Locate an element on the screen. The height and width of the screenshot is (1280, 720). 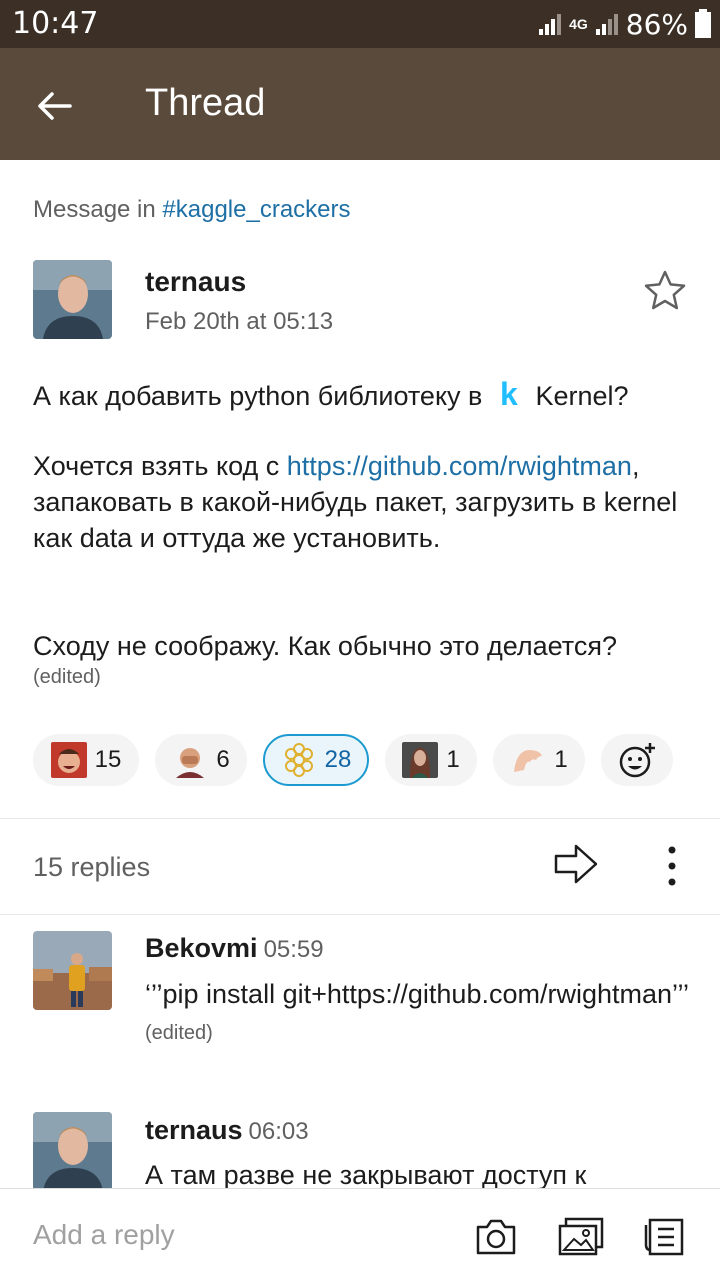
reply-composer: Add a reply is located at coordinates (360, 1234).